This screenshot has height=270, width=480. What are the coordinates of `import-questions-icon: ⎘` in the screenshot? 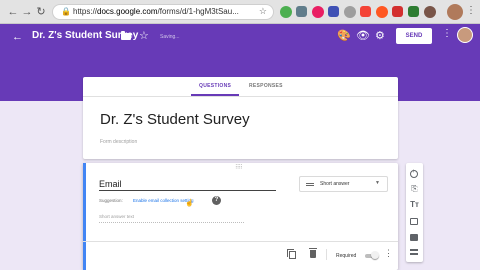 It's located at (414, 189).